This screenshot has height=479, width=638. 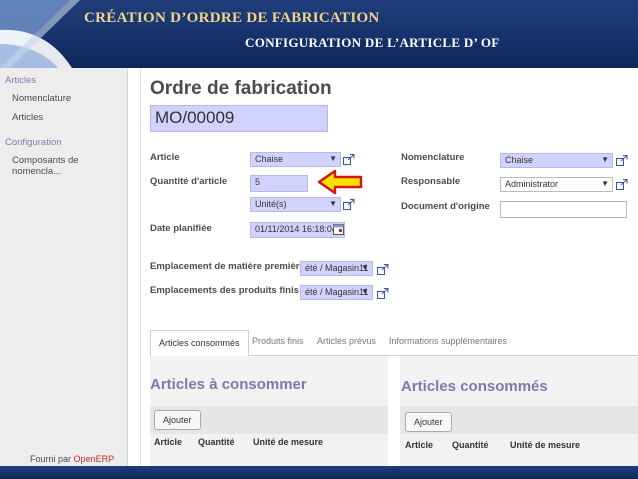 I want to click on raw-location-select: été / Magasin11 ▼, so click(x=336, y=268).